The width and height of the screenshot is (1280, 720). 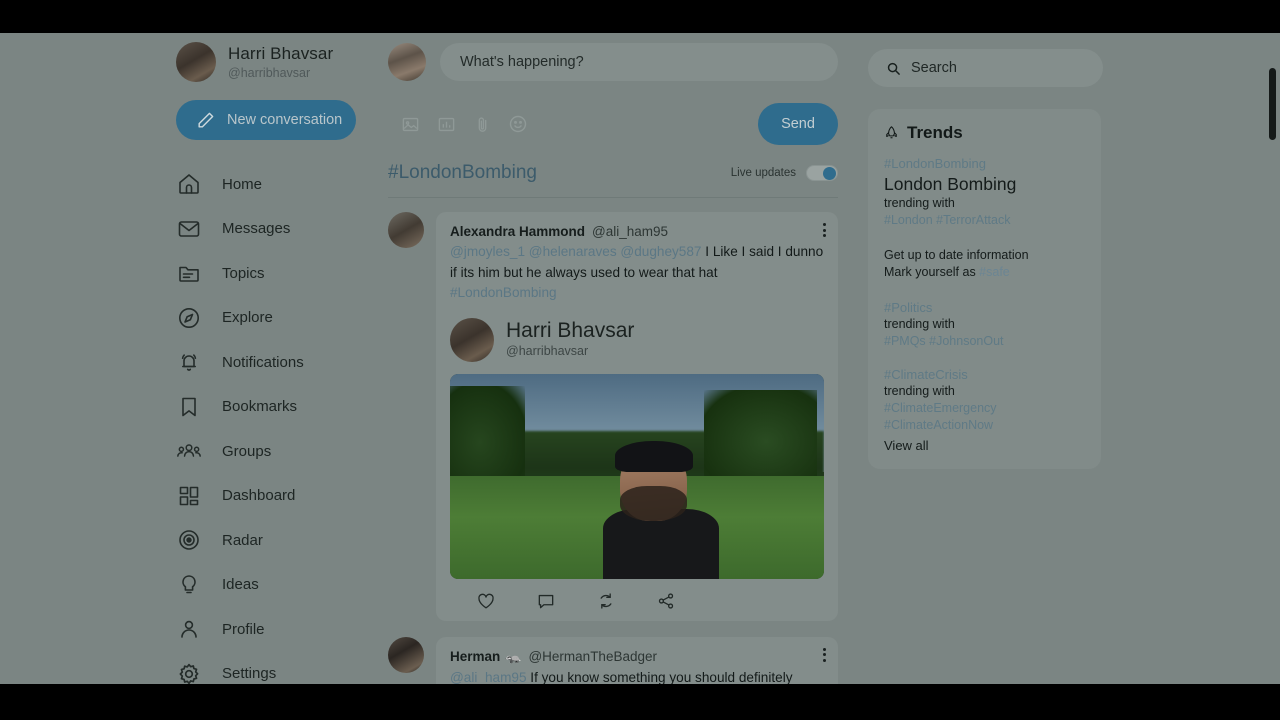 What do you see at coordinates (276, 629) in the screenshot?
I see `sidebar-item-profile: Profile` at bounding box center [276, 629].